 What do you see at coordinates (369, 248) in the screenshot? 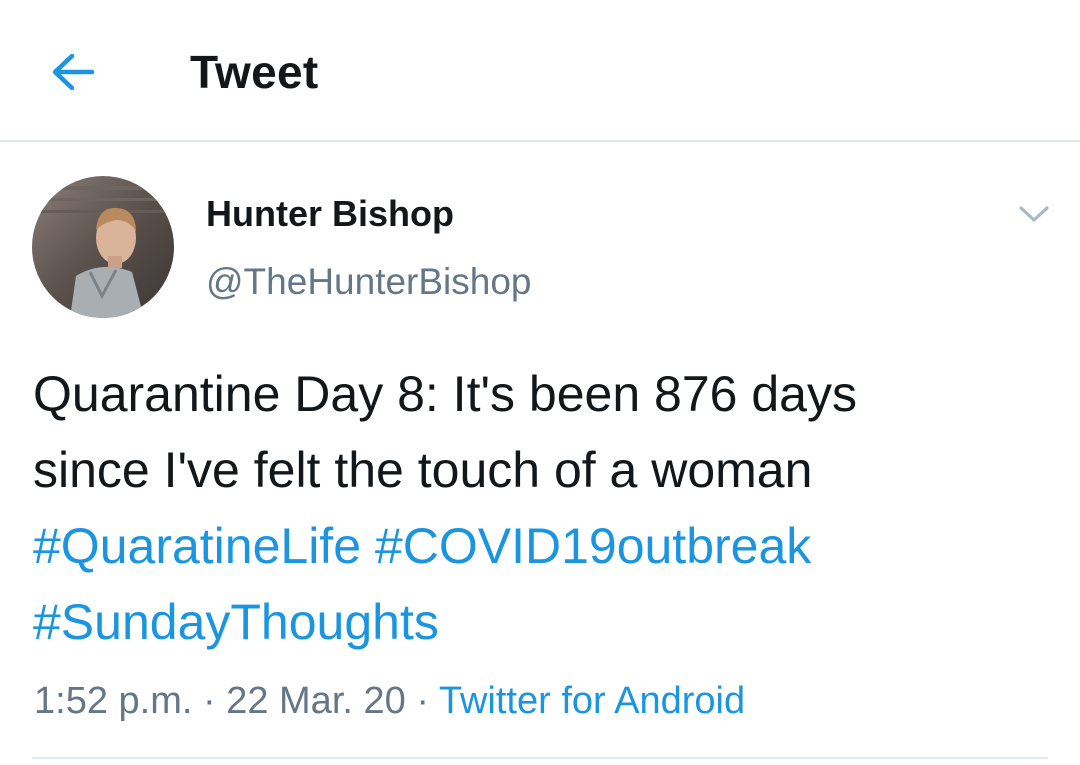
I see `author-block: Hunter Bishop @TheHunterBishop` at bounding box center [369, 248].